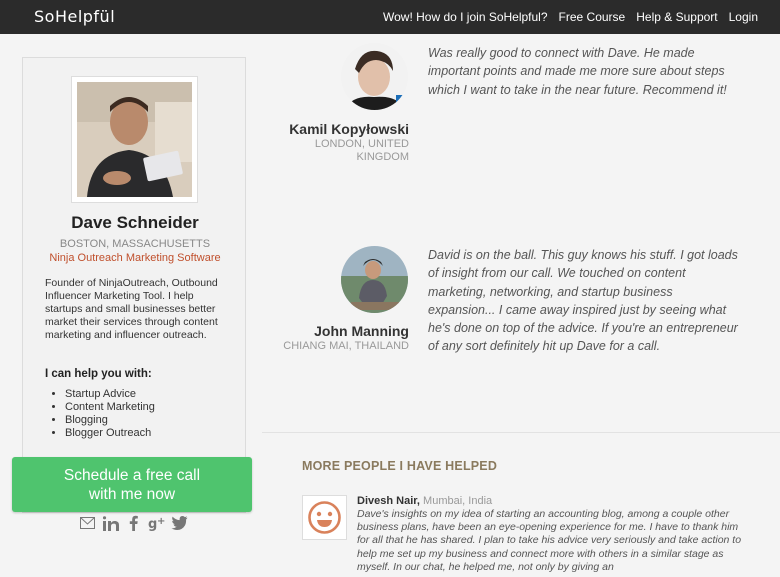 This screenshot has height=577, width=780. What do you see at coordinates (110, 420) in the screenshot?
I see `help-topic-item: Blogging` at bounding box center [110, 420].